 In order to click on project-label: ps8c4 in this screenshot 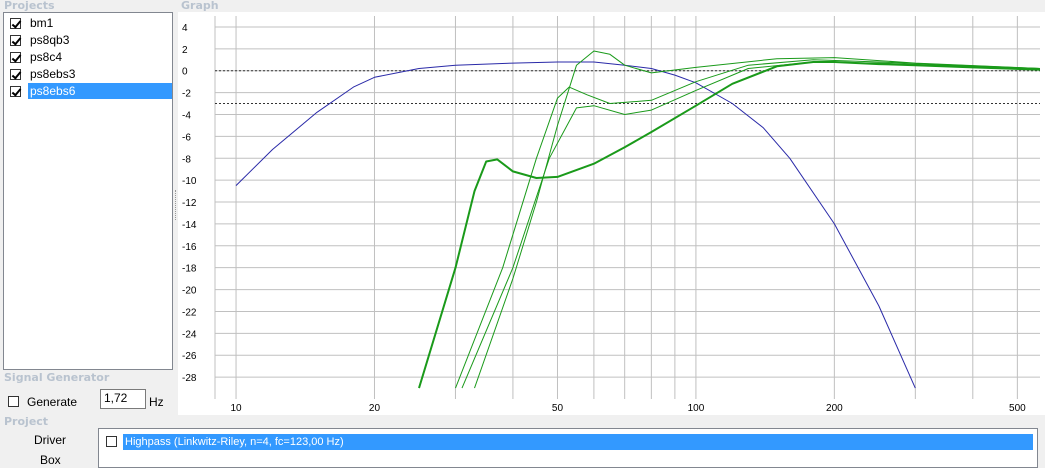, I will do `click(46, 57)`.